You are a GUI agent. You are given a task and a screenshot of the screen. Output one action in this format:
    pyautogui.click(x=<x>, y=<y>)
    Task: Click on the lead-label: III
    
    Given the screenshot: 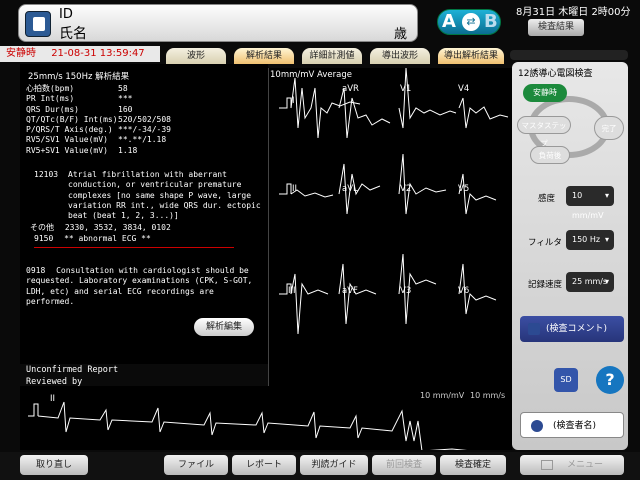 What is the action you would take?
    pyautogui.click(x=292, y=291)
    